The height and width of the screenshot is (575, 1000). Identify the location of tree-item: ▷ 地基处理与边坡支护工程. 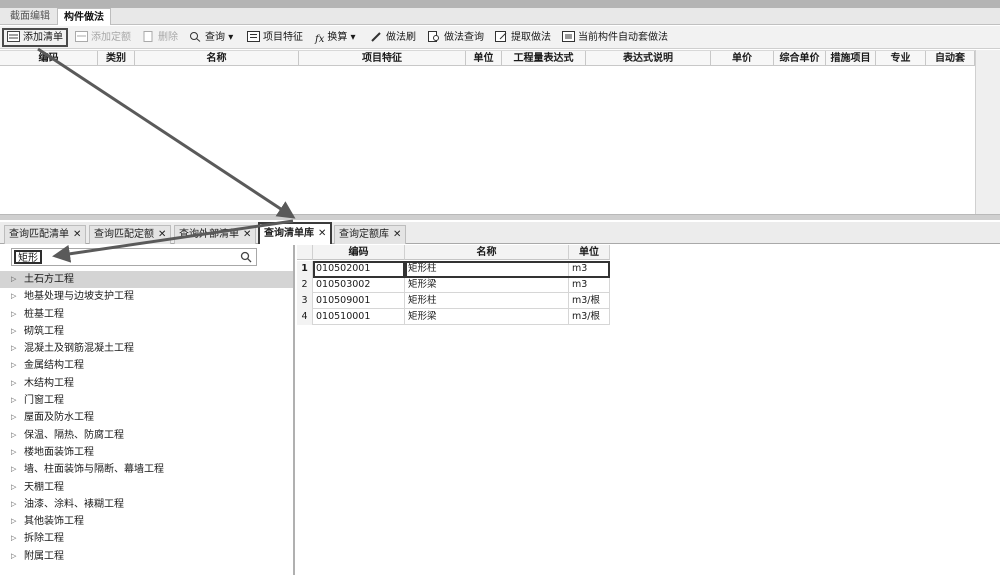
(146, 296).